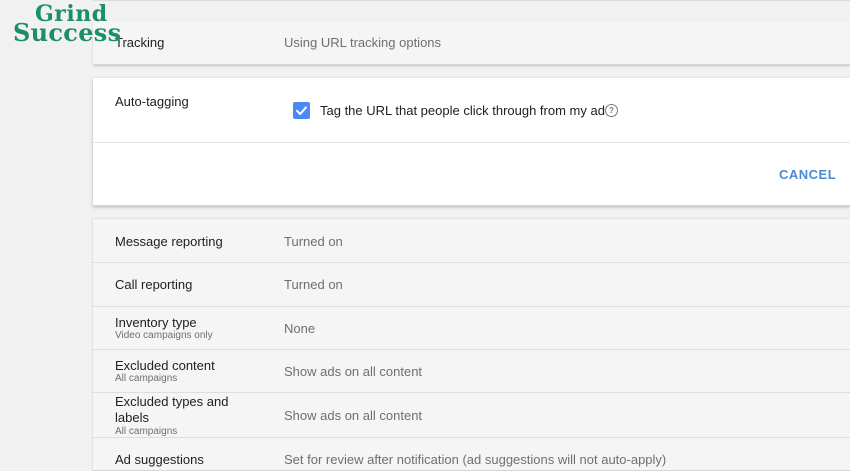  Describe the element at coordinates (152, 101) in the screenshot. I see `auto-tagging-label: Auto-tagging` at that location.